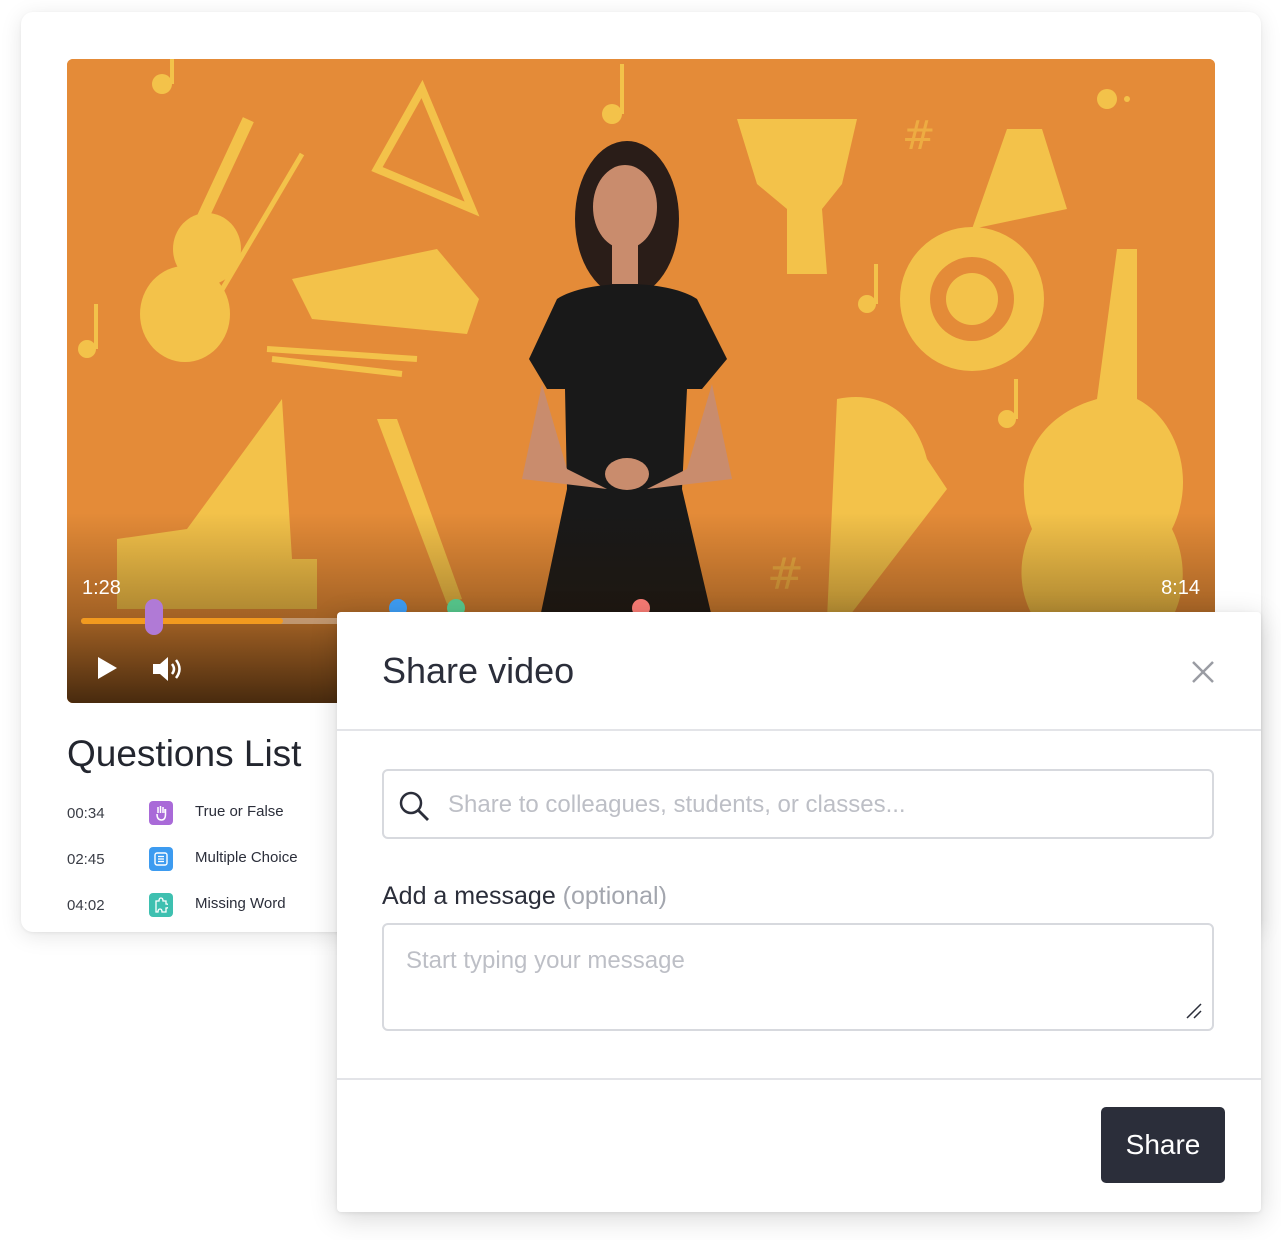 Image resolution: width=1281 pixels, height=1240 pixels. I want to click on header-divider, so click(799, 730).